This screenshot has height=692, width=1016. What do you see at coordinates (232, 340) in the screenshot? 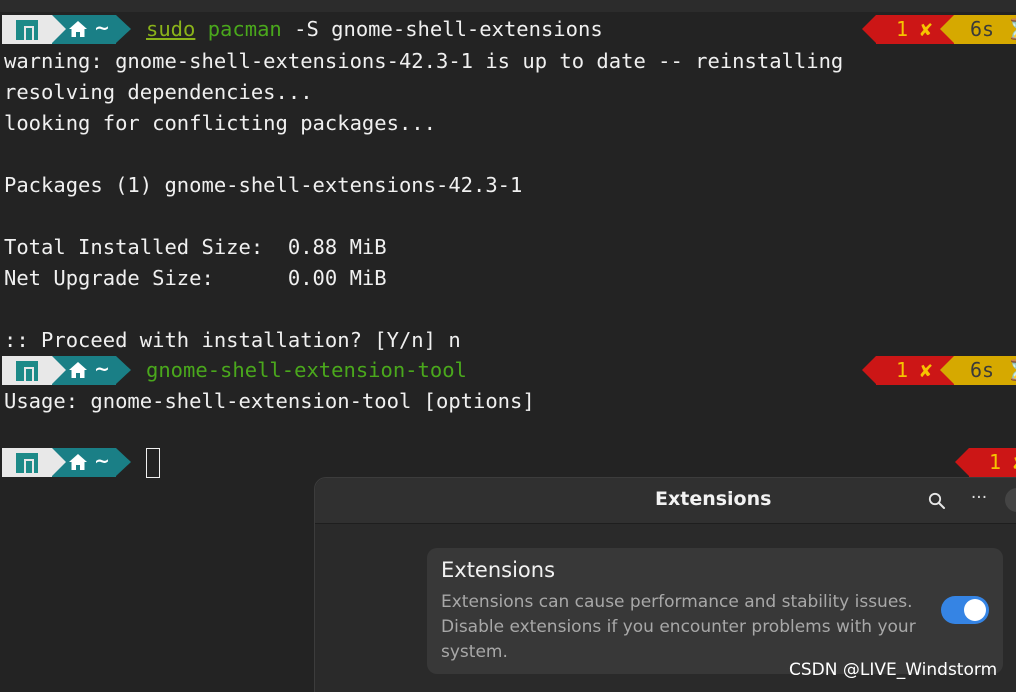
I see `output-line: :: Proceed with installation? [Y/n] n` at bounding box center [232, 340].